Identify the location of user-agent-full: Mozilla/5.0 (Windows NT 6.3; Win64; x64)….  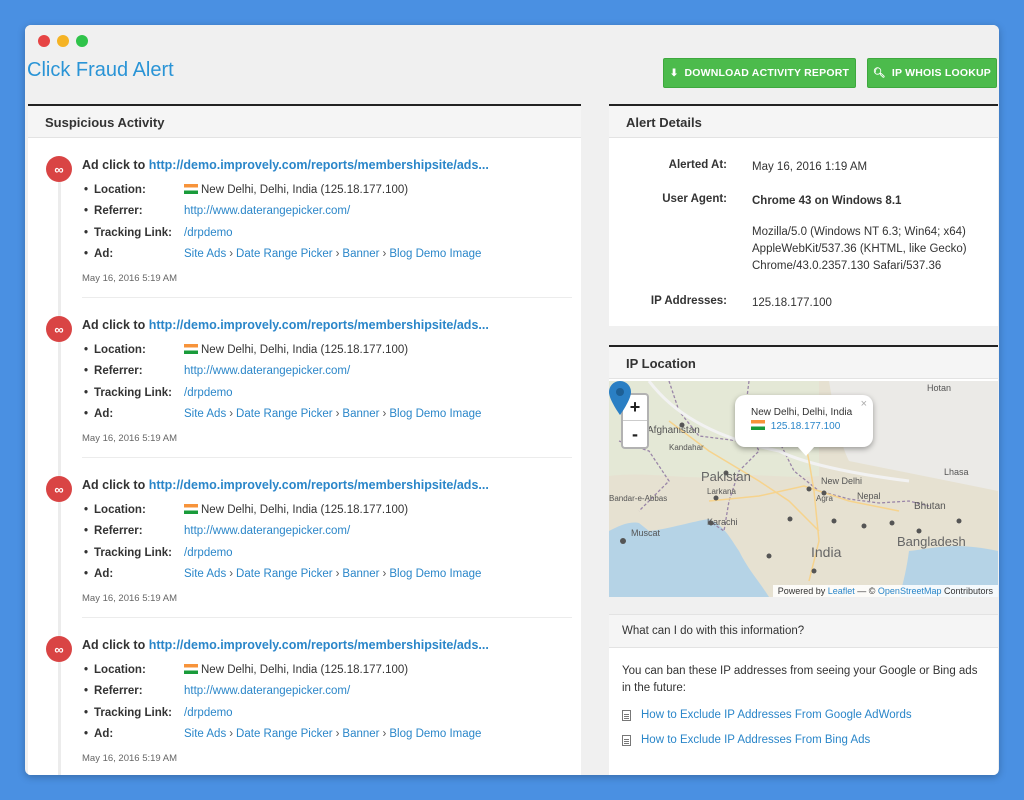
(859, 249).